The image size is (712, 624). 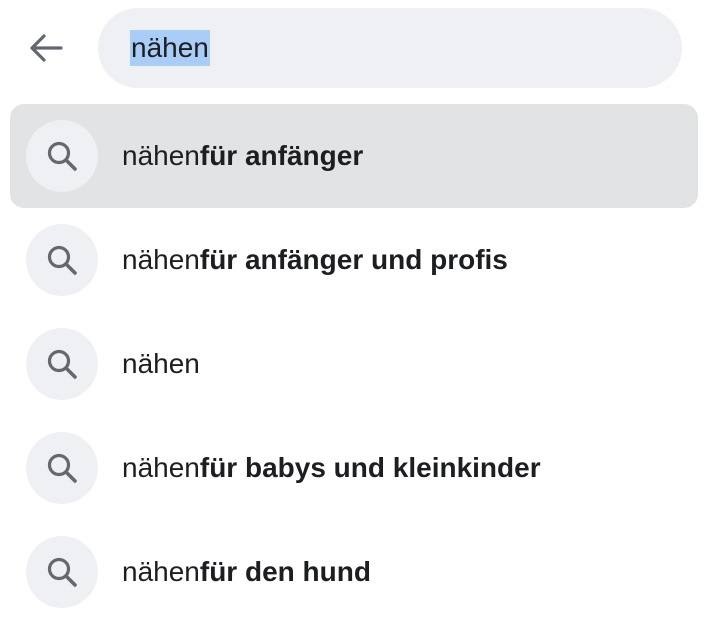 I want to click on suggestion-suffix: für babys und kleinkinder, so click(x=370, y=467).